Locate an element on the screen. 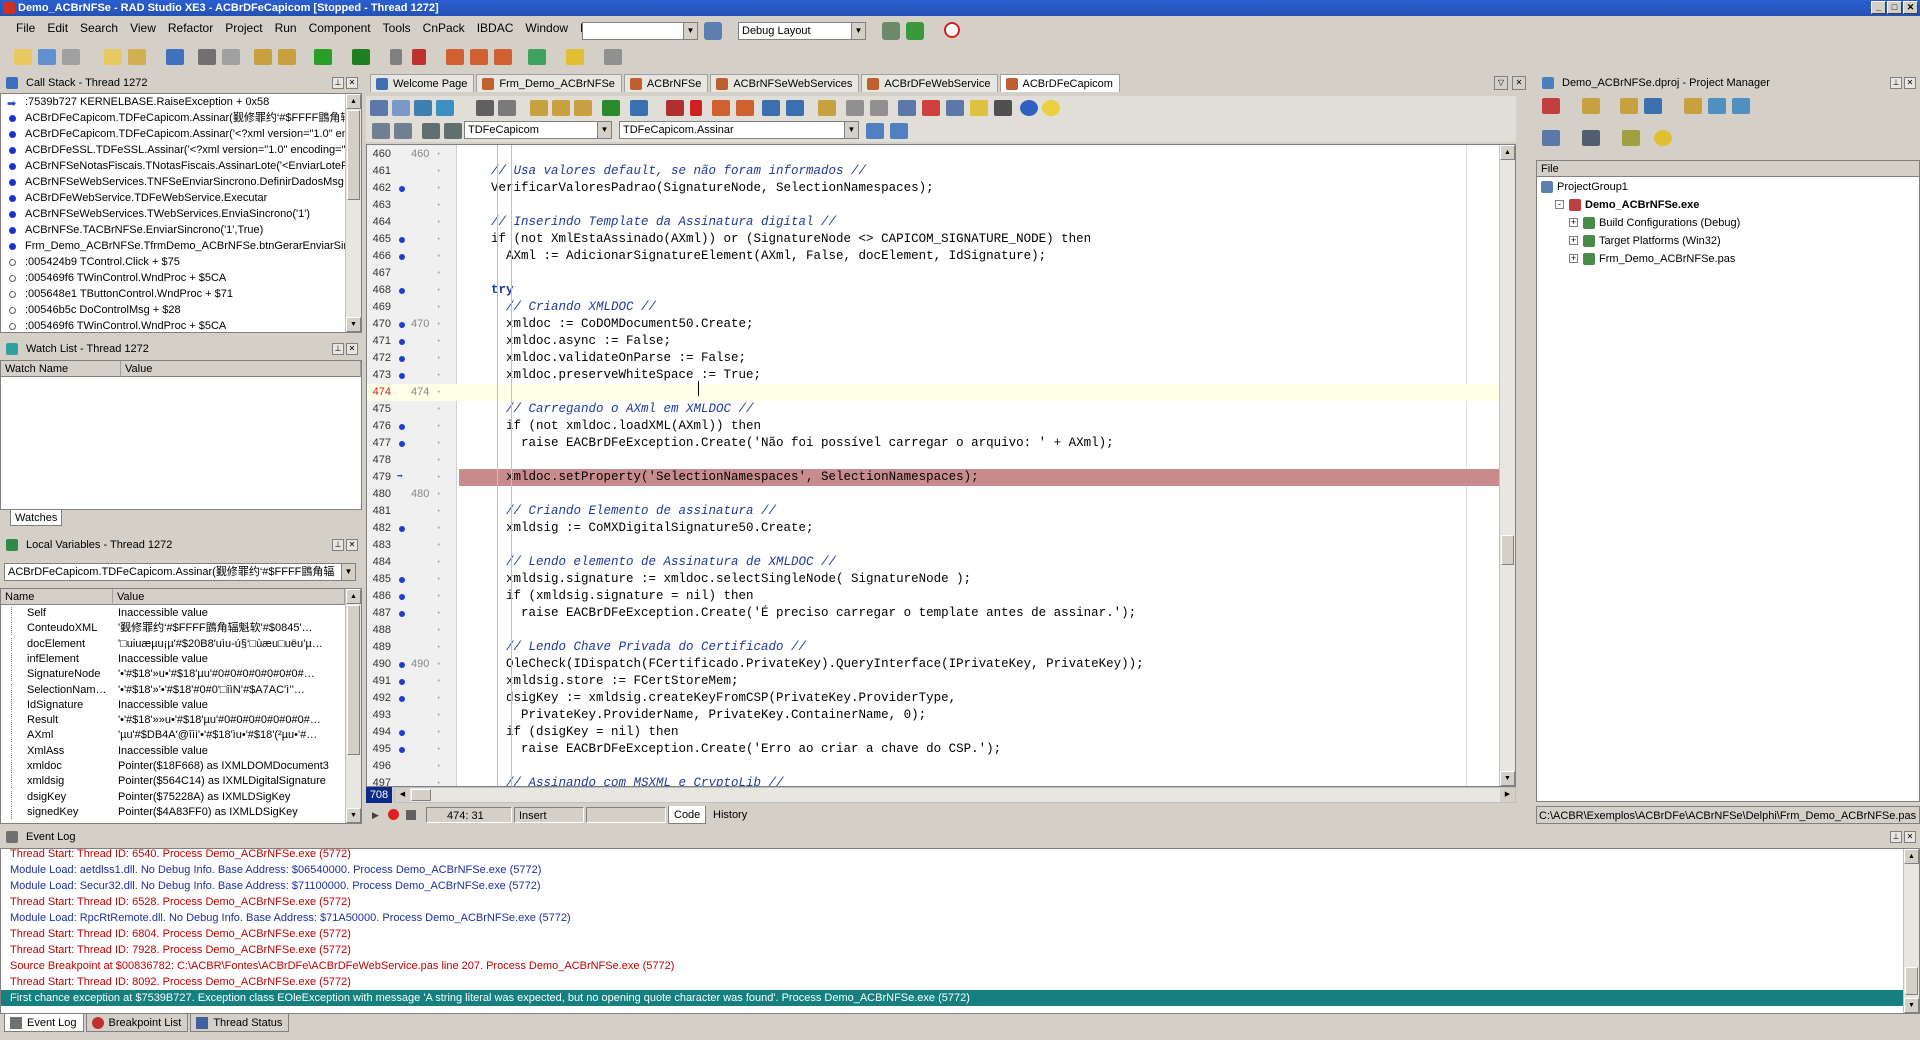 The image size is (1920, 1040). add-icon is located at coordinates (1629, 106).